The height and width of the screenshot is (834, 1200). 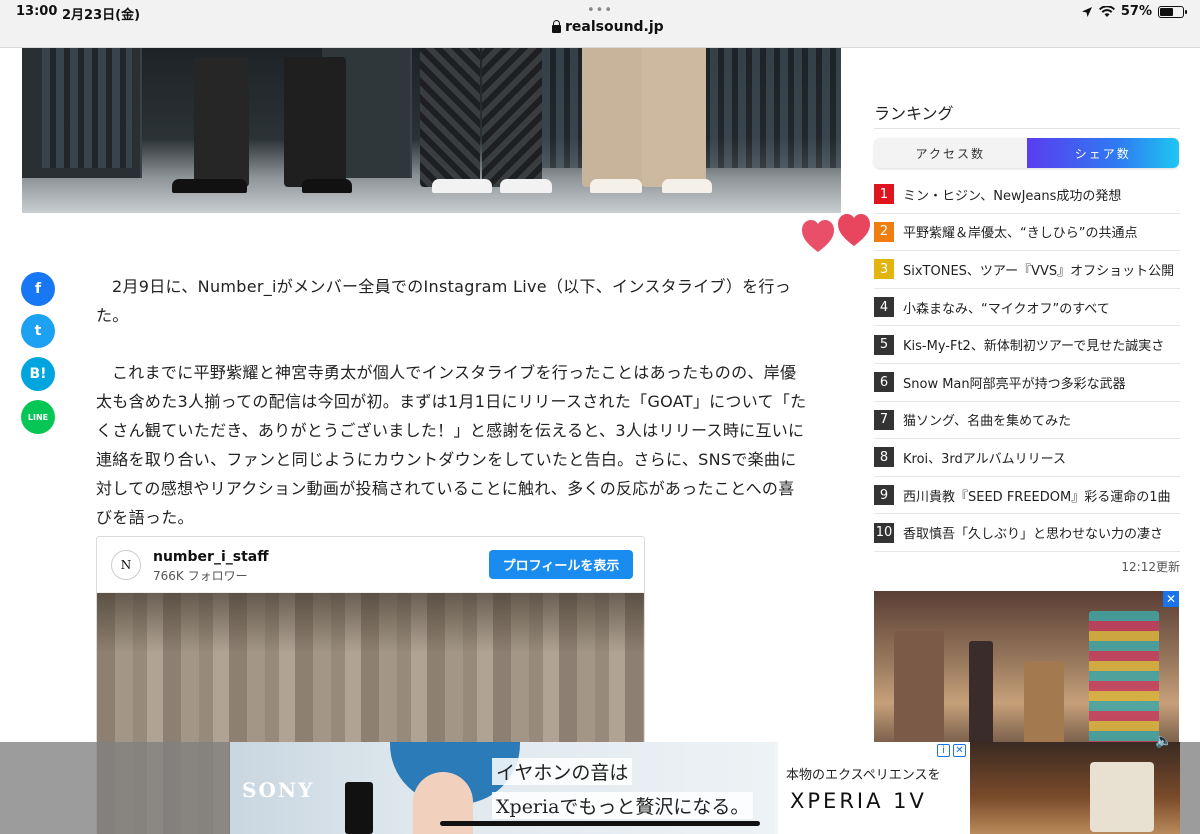 What do you see at coordinates (884, 382) in the screenshot?
I see `ranking-number: 6` at bounding box center [884, 382].